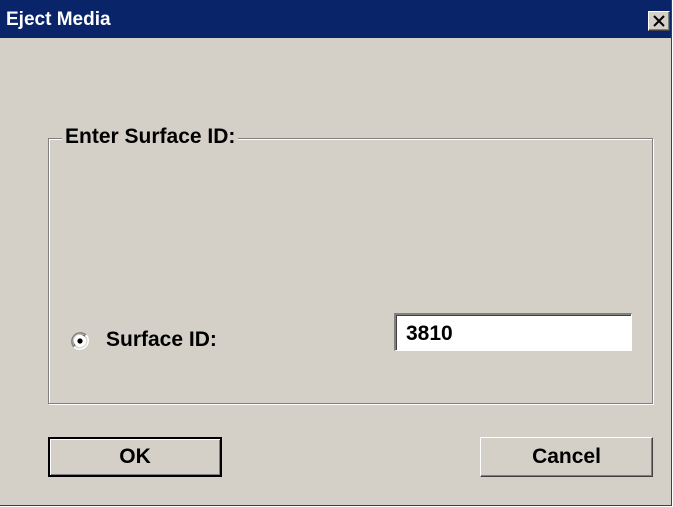  I want to click on close-icon, so click(659, 21).